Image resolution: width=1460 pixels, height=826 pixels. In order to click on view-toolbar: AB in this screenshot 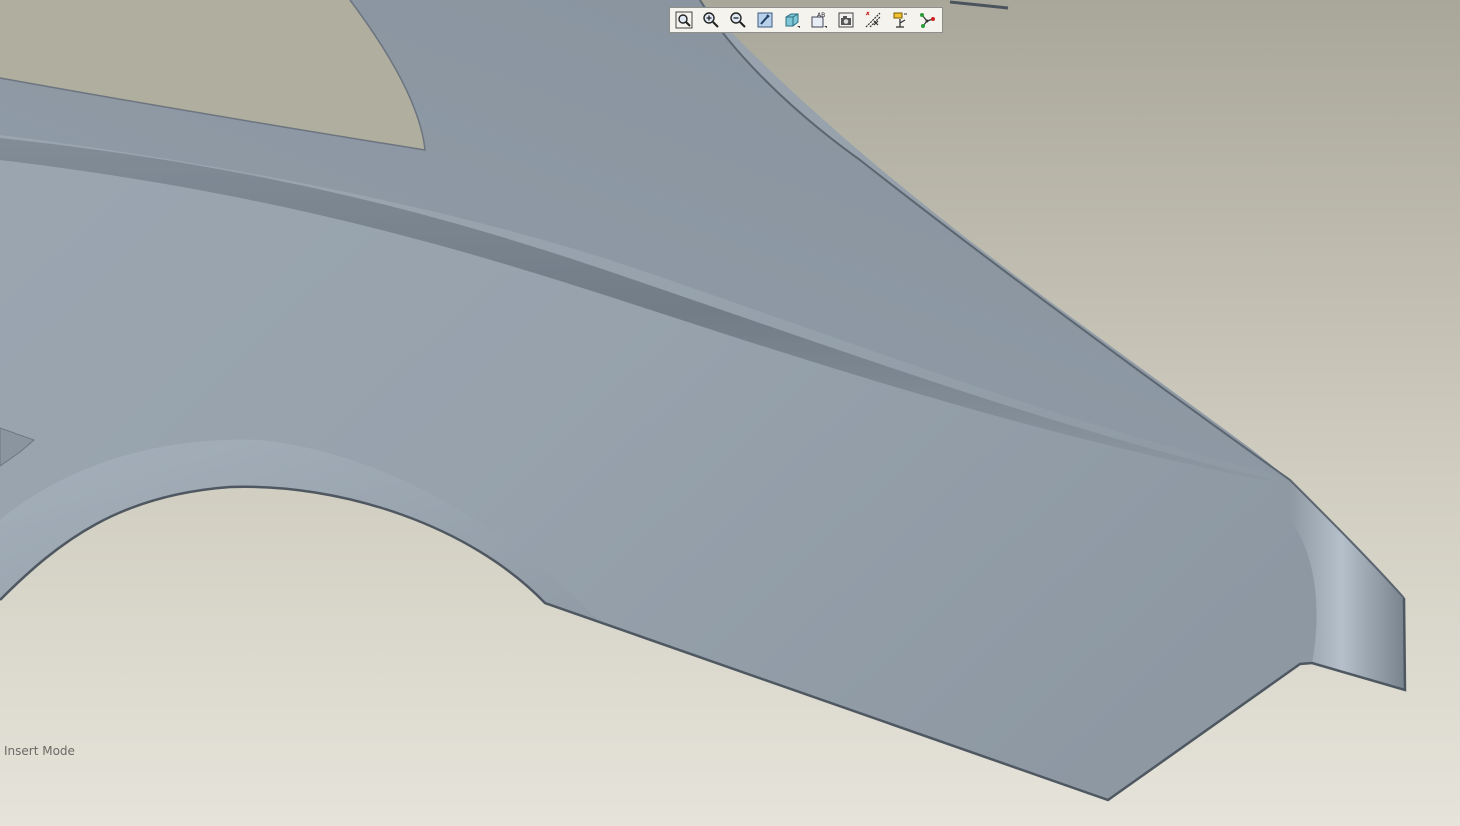, I will do `click(806, 20)`.